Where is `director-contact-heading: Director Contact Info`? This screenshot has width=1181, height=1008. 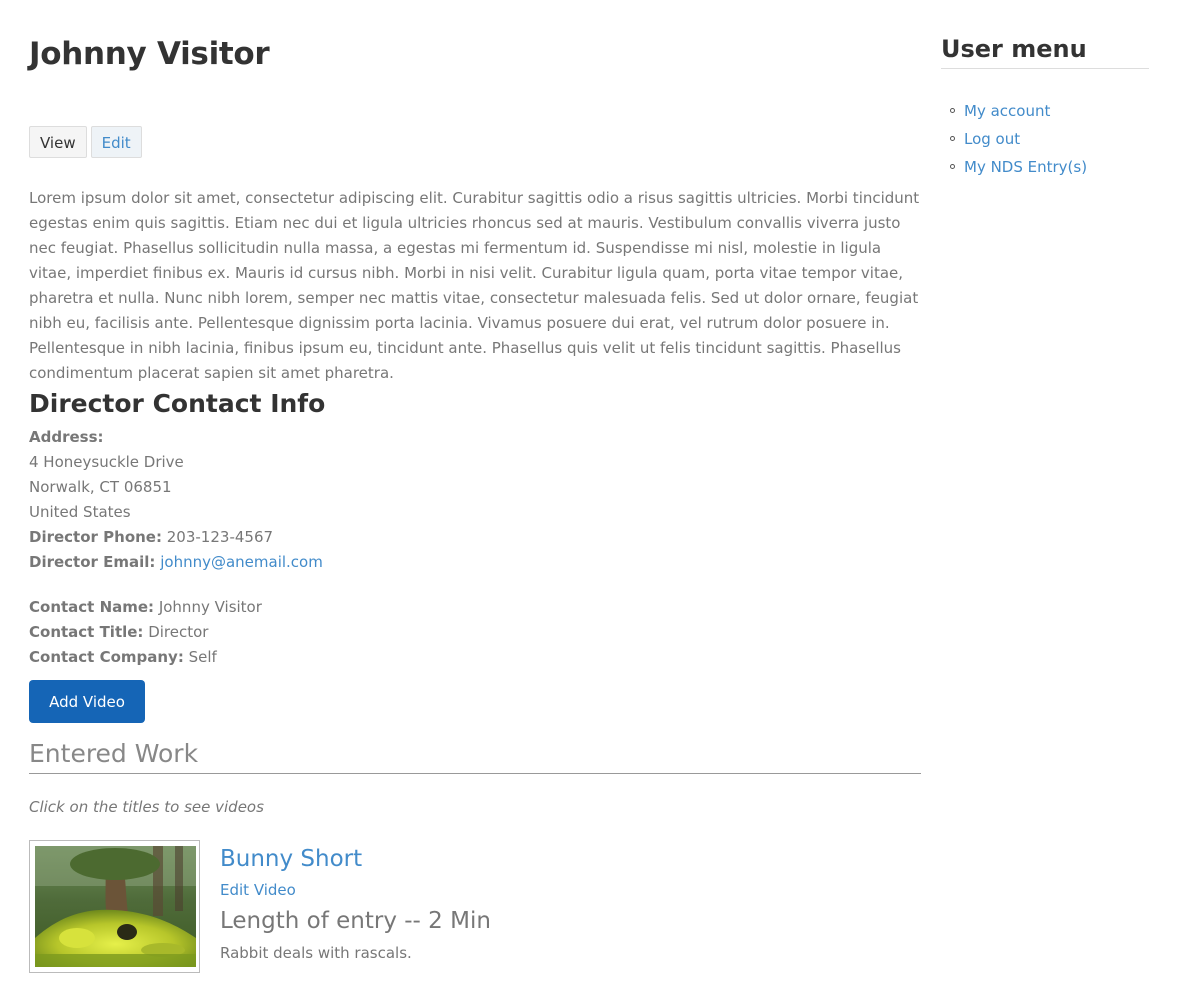
director-contact-heading: Director Contact Info is located at coordinates (177, 403).